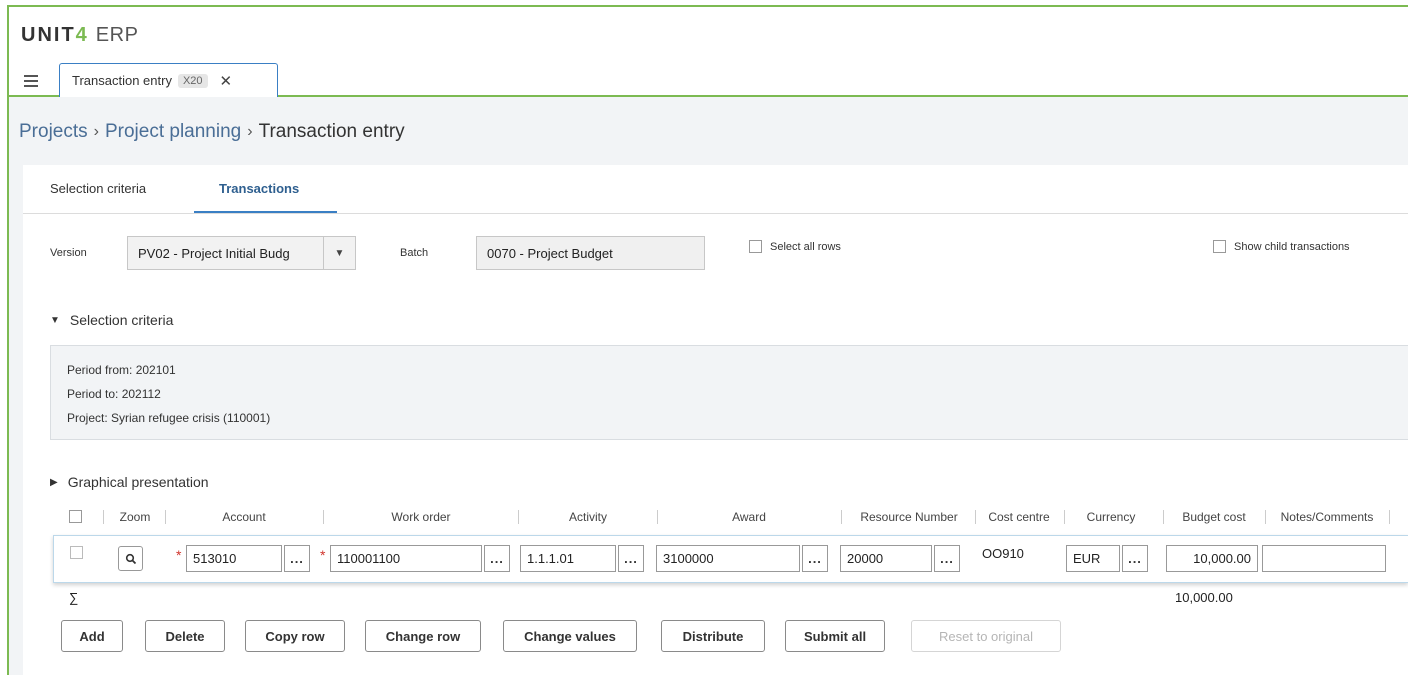 The image size is (1408, 675). What do you see at coordinates (1214, 517) in the screenshot?
I see `column-budget-cost: Budget cost` at bounding box center [1214, 517].